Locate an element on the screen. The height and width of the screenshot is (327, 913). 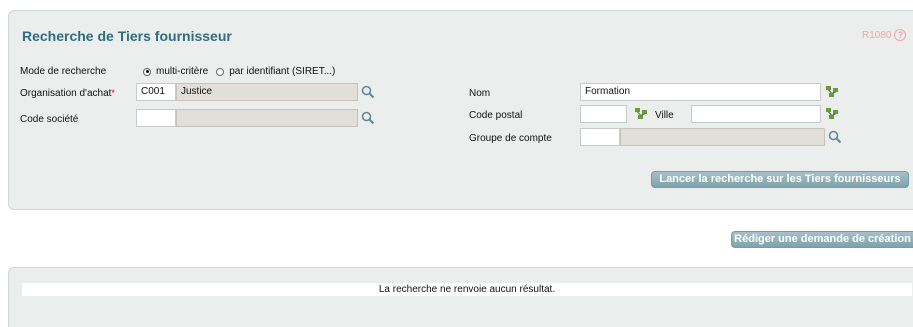
groupe-compte-label: Groupe de compte is located at coordinates (510, 138).